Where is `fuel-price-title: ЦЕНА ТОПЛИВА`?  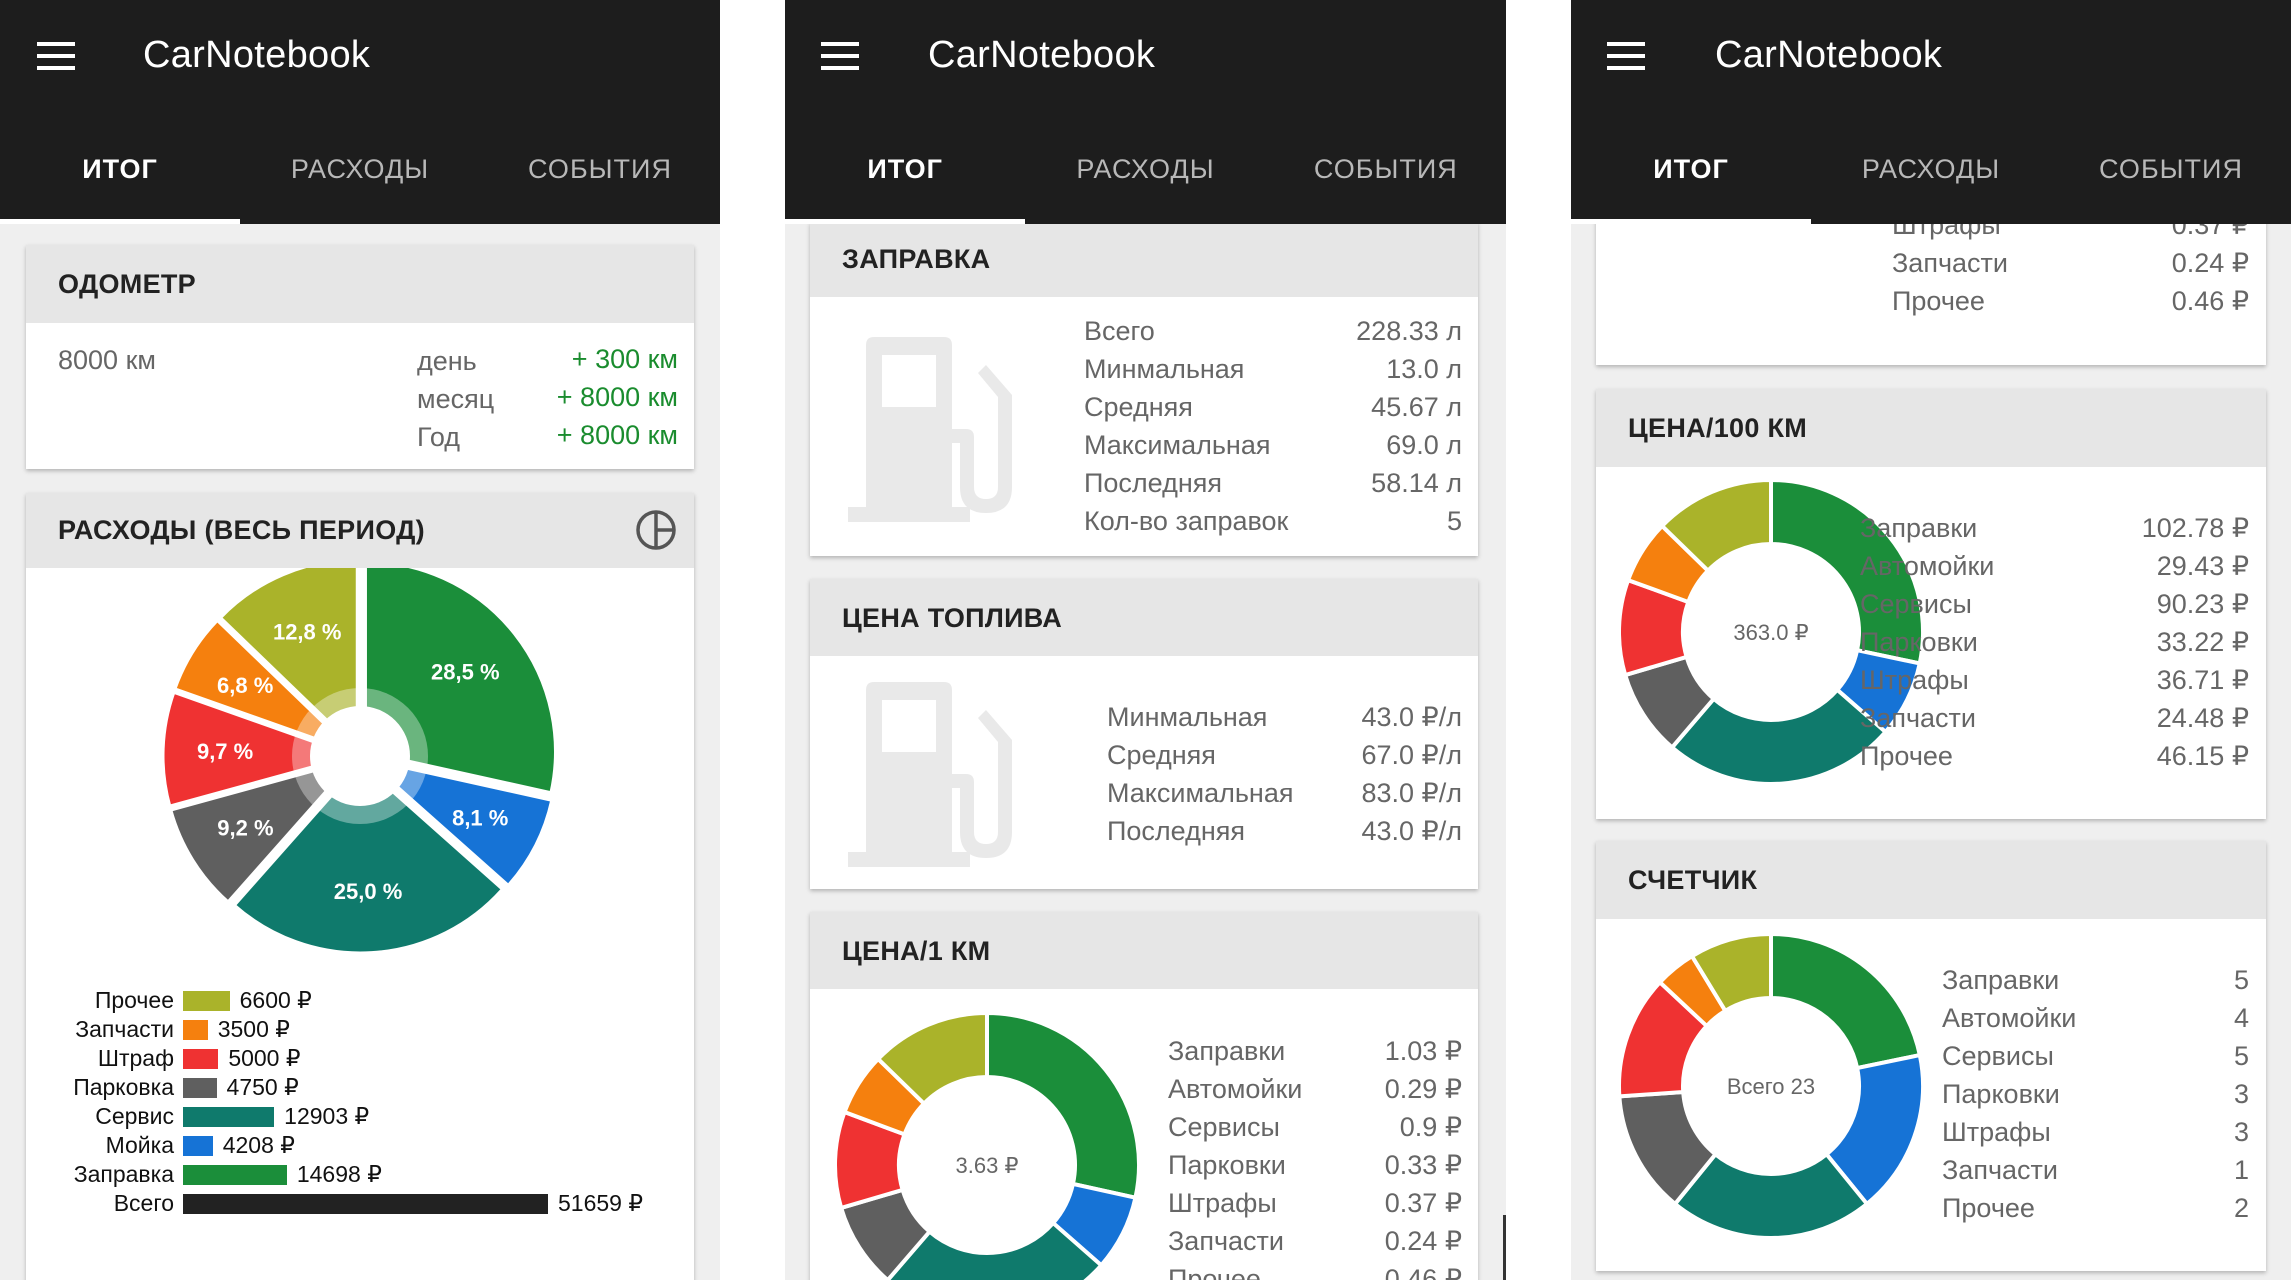
fuel-price-title: ЦЕНА ТОПЛИВА is located at coordinates (952, 618).